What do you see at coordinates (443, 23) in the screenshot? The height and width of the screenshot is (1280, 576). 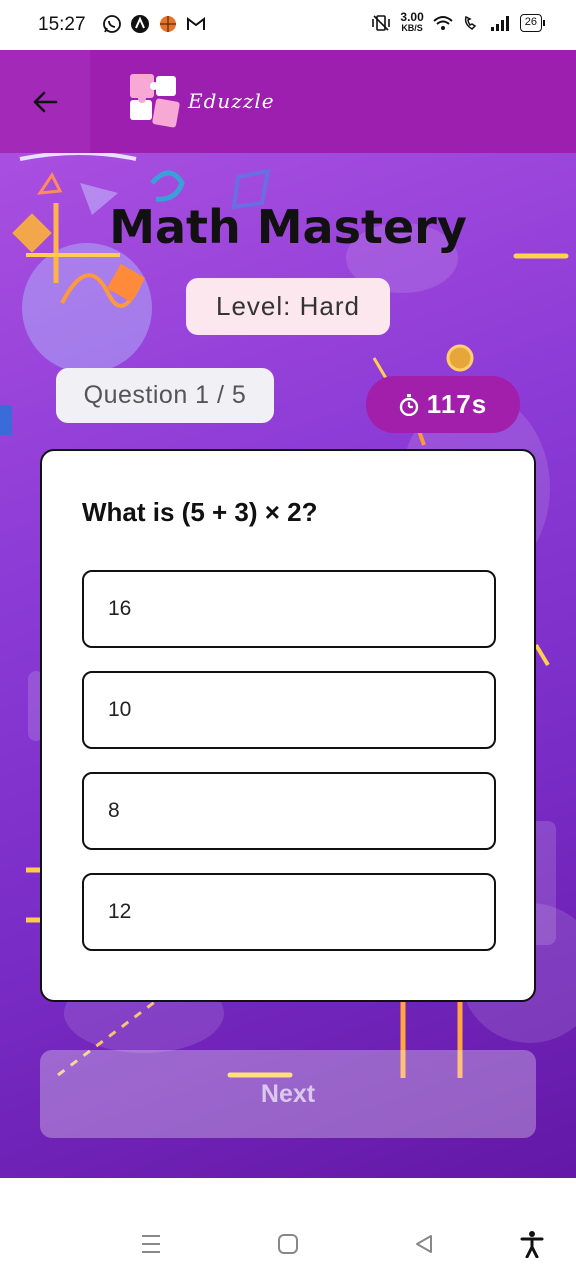 I see `wifi-icon` at bounding box center [443, 23].